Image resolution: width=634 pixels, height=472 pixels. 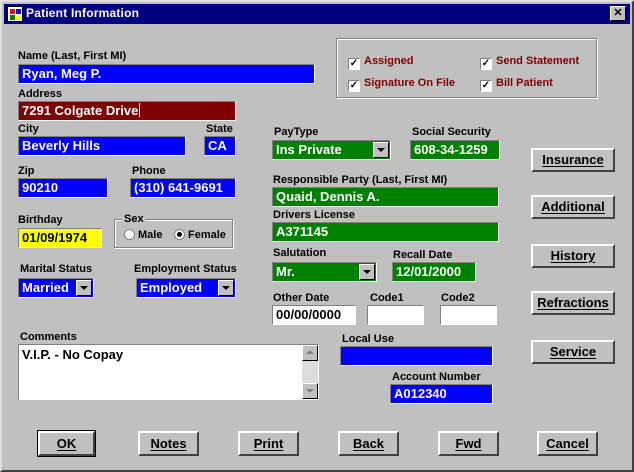 I want to click on insurance-button: Insurance, so click(x=573, y=160).